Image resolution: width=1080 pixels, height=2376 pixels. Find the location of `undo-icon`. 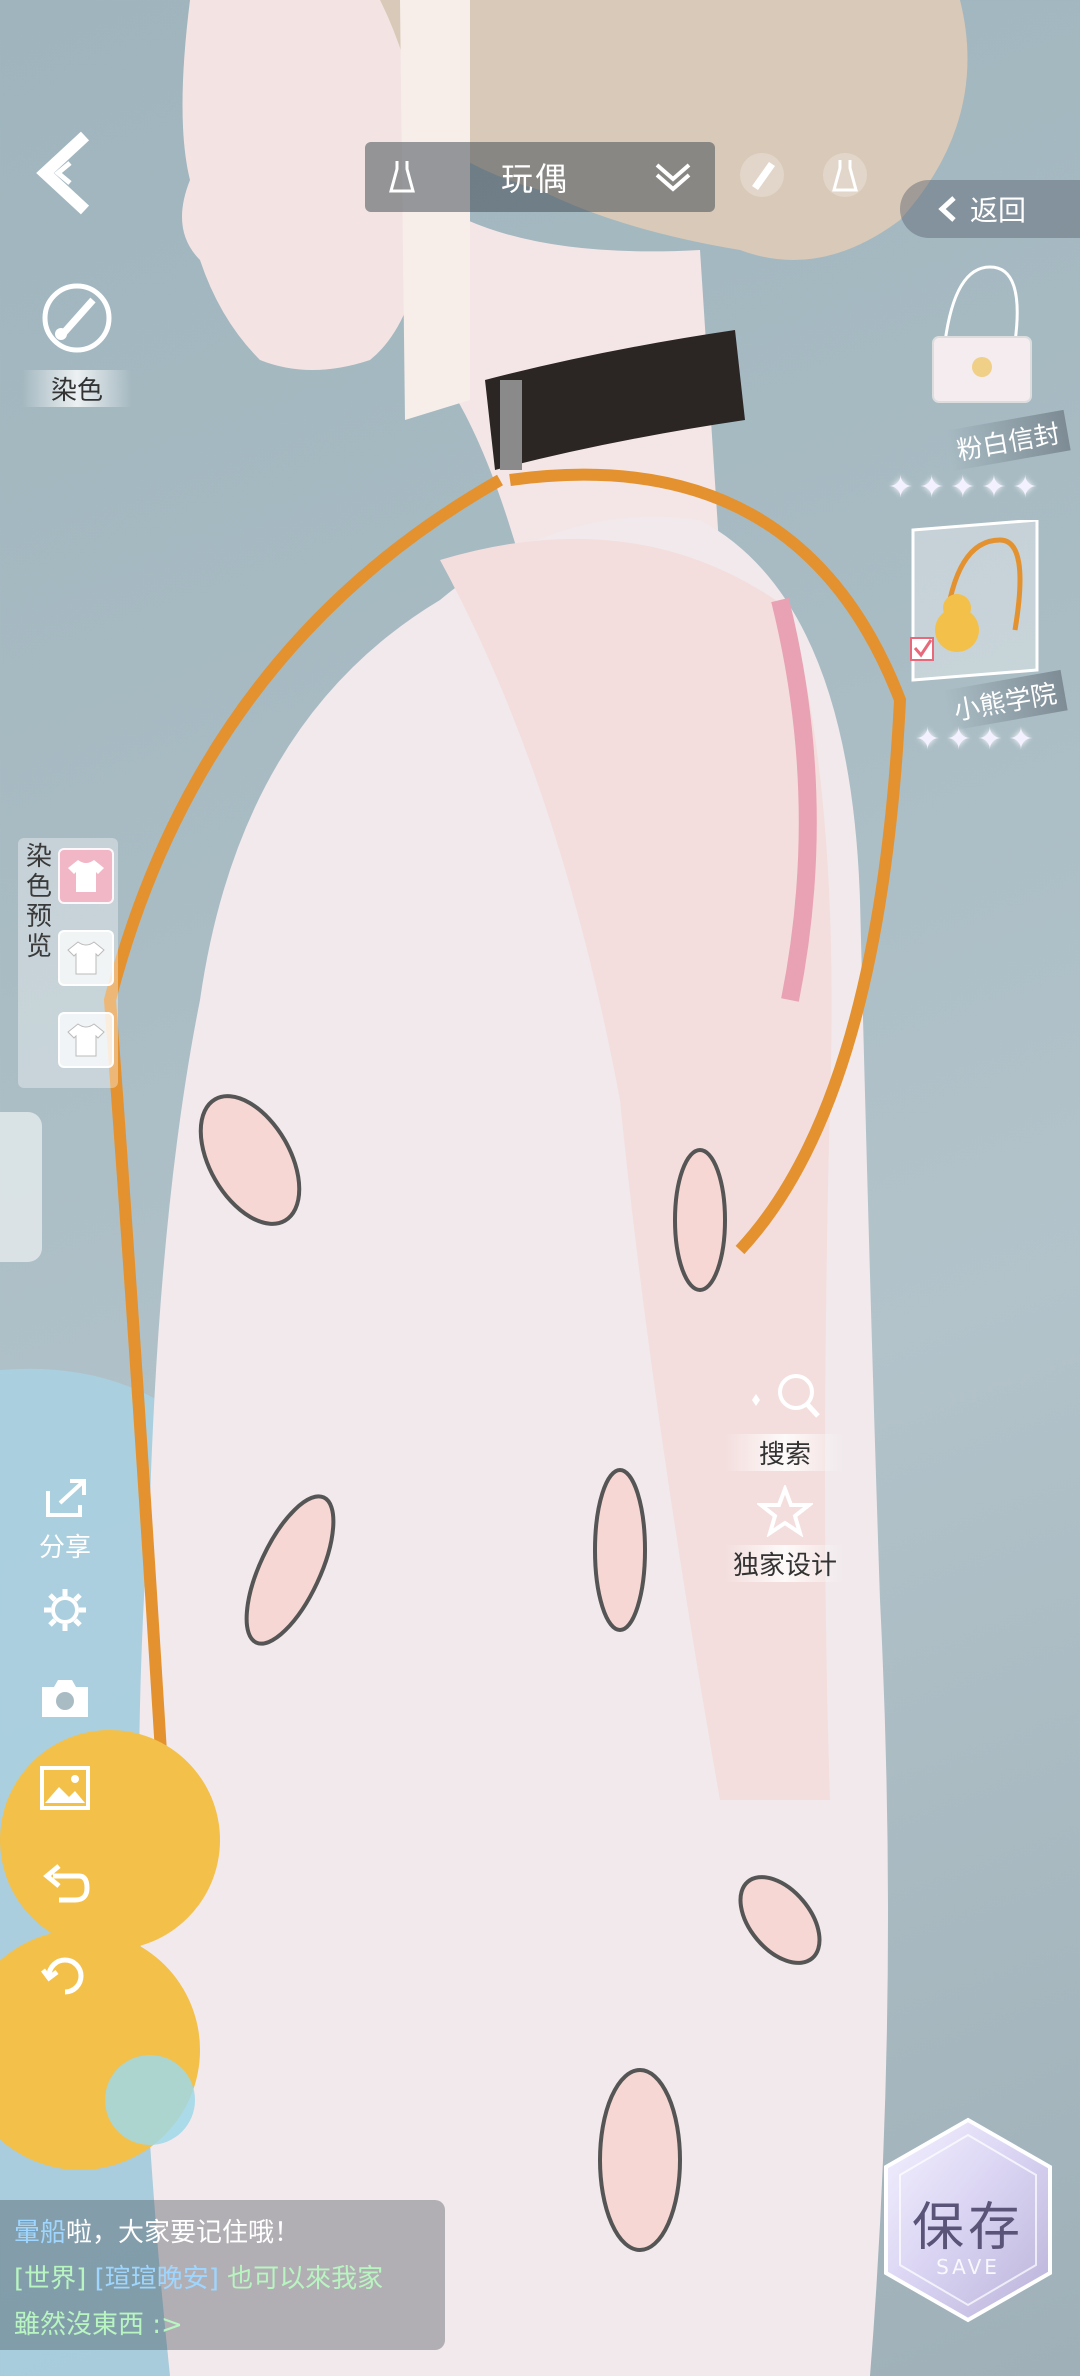

undo-icon is located at coordinates (66, 1883).